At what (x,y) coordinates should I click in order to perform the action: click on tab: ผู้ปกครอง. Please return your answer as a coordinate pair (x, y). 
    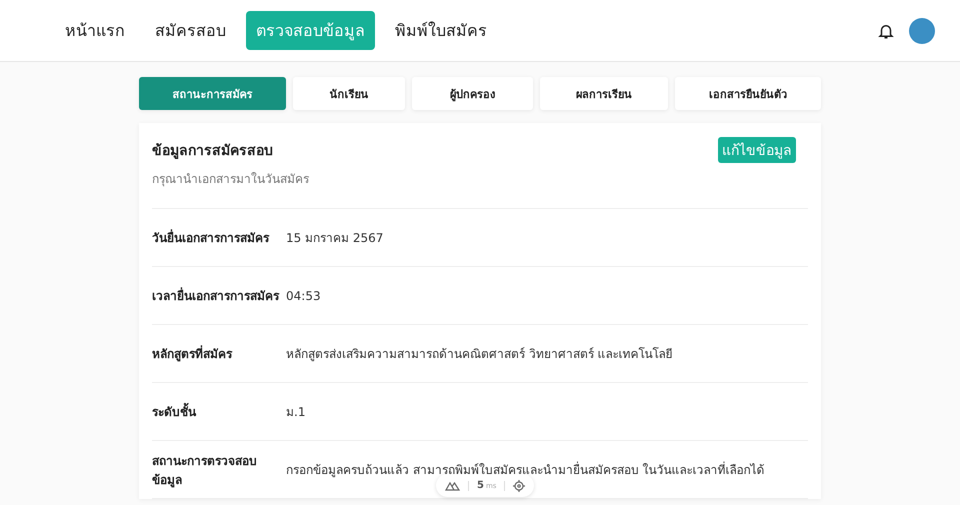
    Looking at the image, I should click on (472, 93).